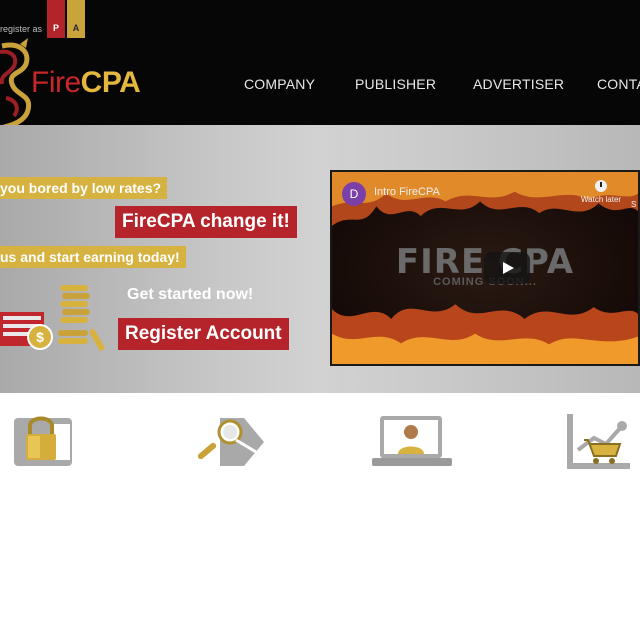 Image resolution: width=640 pixels, height=640 pixels. Describe the element at coordinates (84, 188) in the screenshot. I see `hero-tagline-bored: you bored by low rates?` at that location.